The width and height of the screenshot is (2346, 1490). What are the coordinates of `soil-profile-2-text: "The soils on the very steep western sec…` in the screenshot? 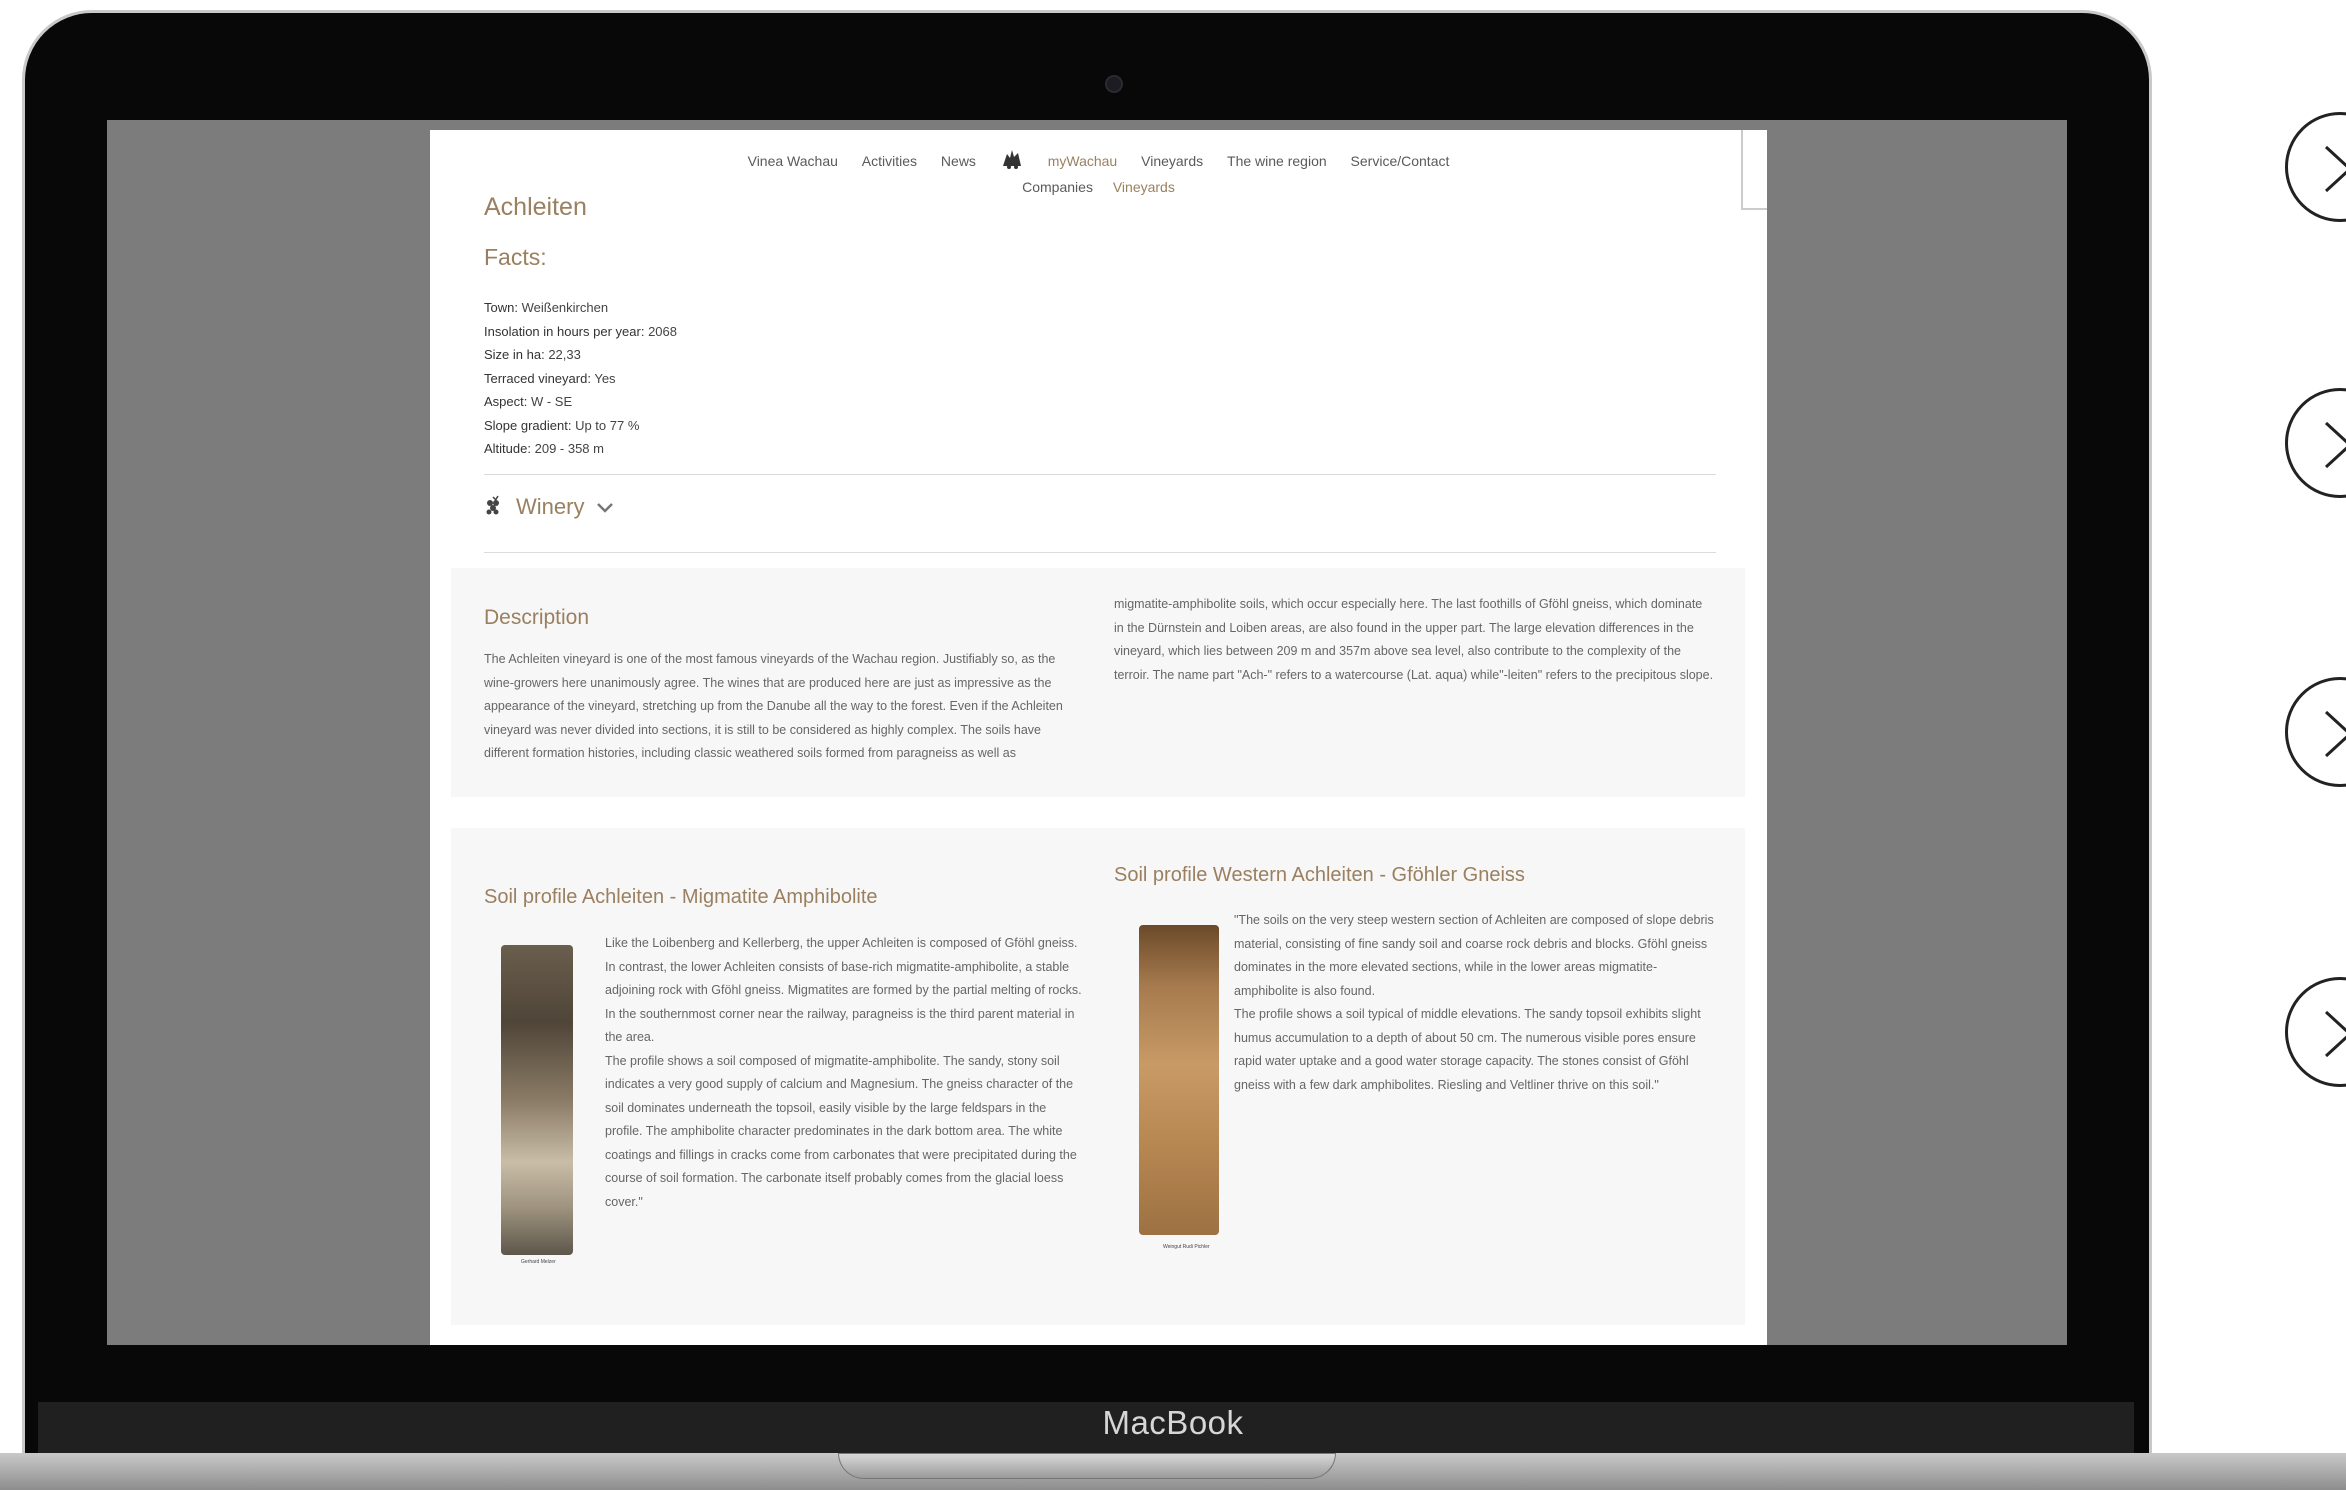 It's located at (1474, 1002).